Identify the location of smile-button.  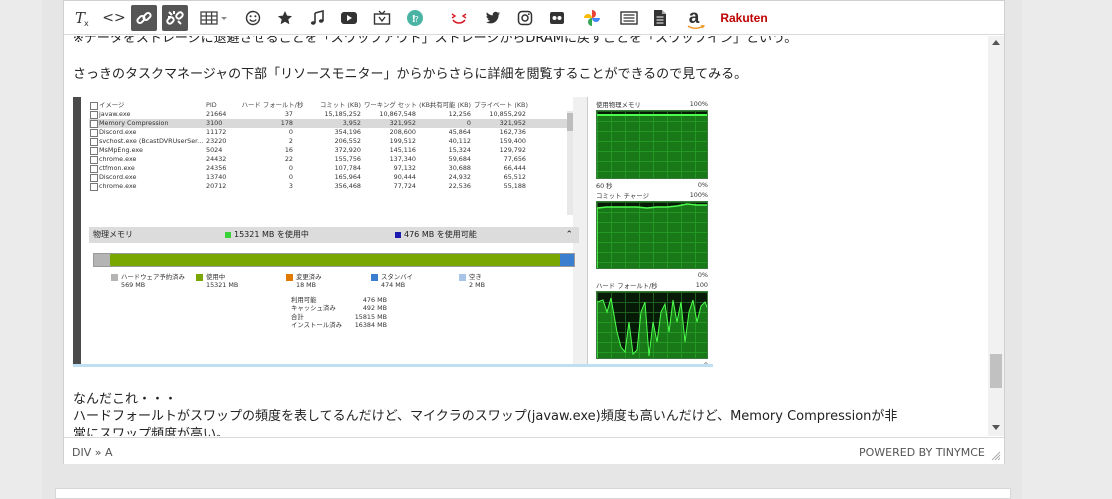
(459, 18).